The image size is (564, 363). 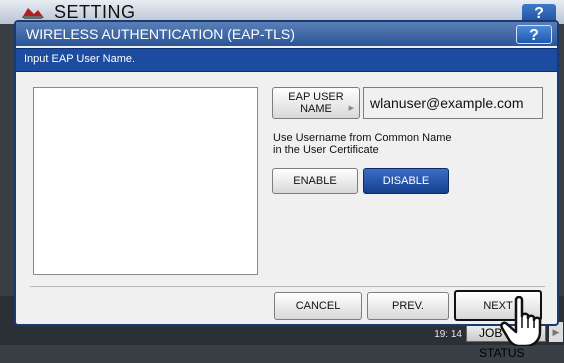 I want to click on footer-divider, so click(x=287, y=286).